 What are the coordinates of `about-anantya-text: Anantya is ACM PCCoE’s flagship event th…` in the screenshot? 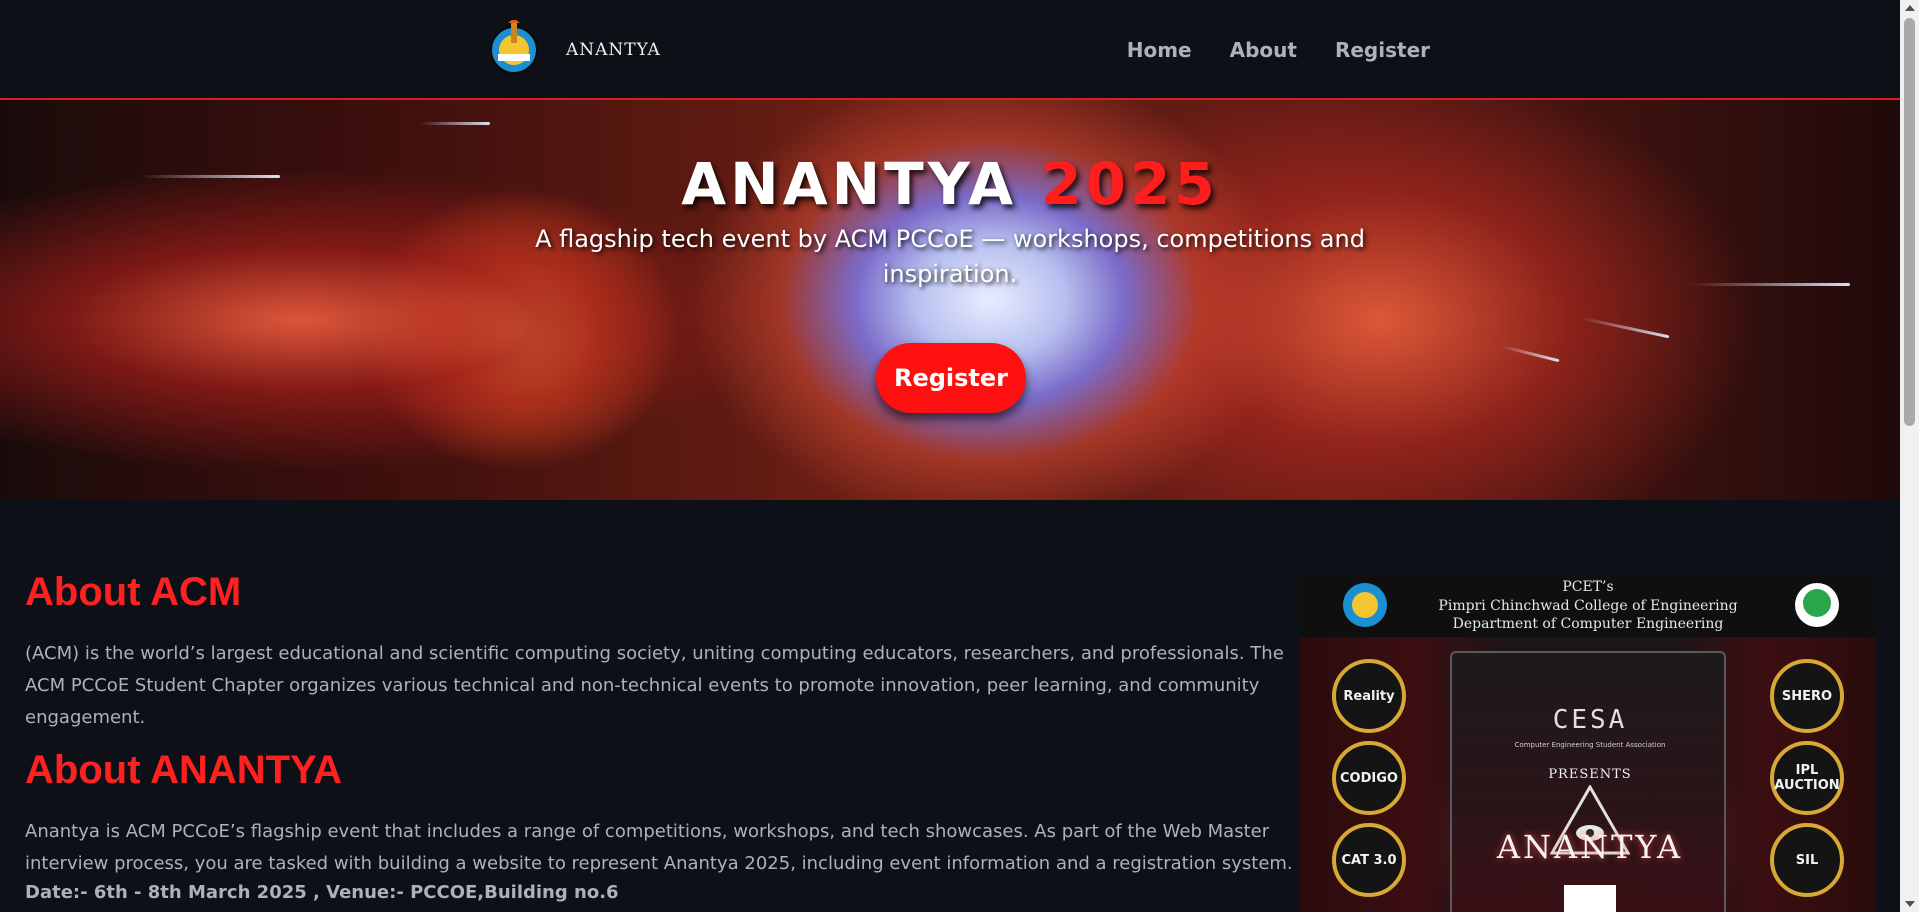 It's located at (659, 847).